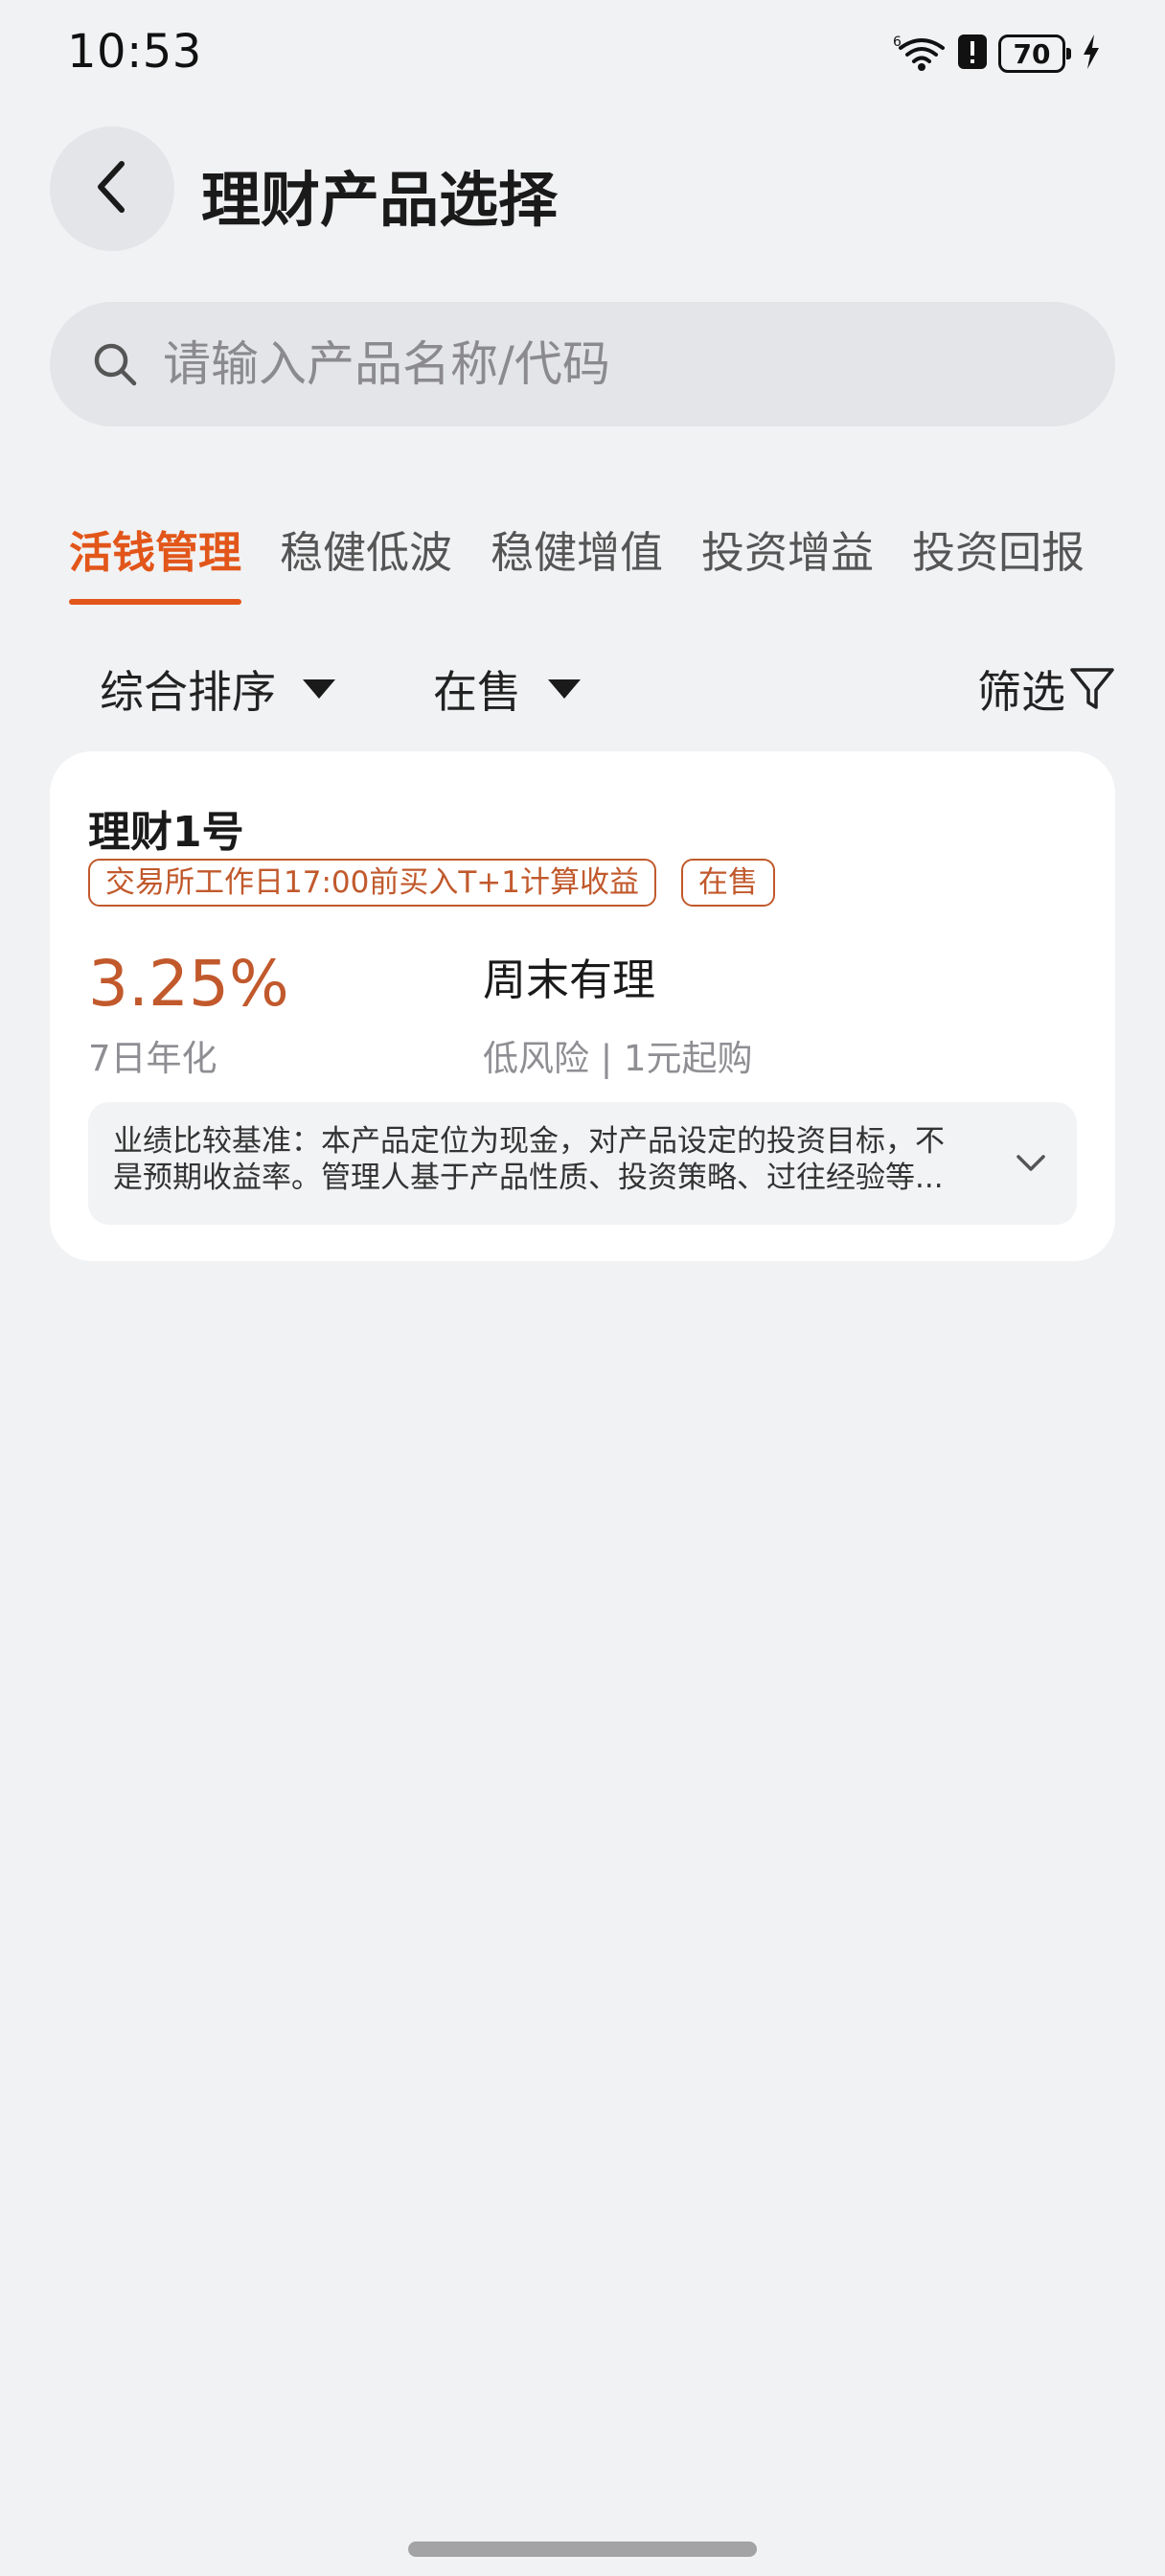 This screenshot has width=1165, height=2576. What do you see at coordinates (999, 561) in the screenshot?
I see `tab-touzi-huibao: 投资回报` at bounding box center [999, 561].